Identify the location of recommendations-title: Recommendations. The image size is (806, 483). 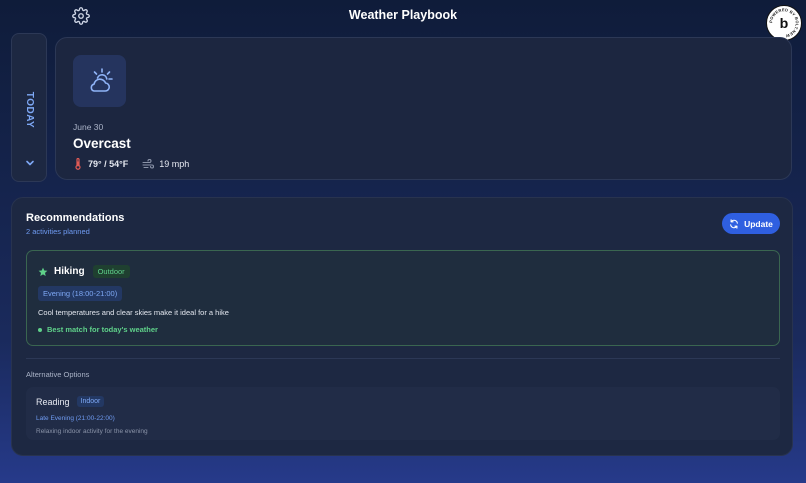
(75, 218).